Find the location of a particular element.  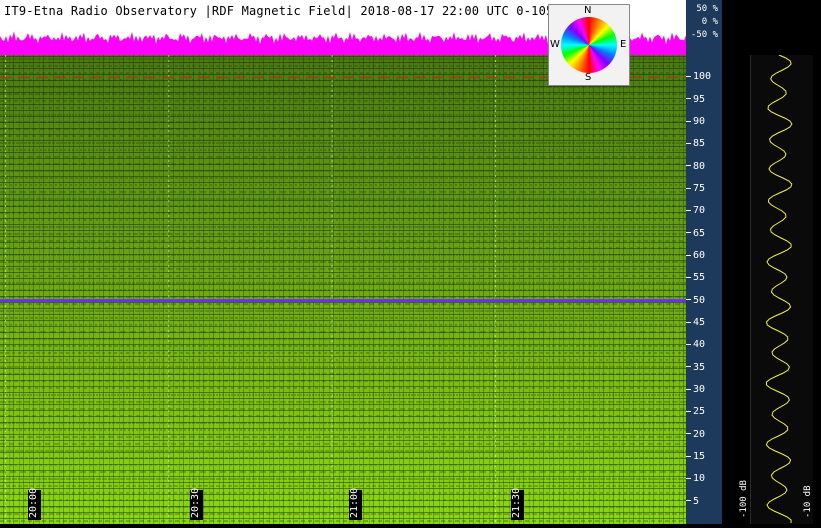

time-label: 21:00 is located at coordinates (354, 502).